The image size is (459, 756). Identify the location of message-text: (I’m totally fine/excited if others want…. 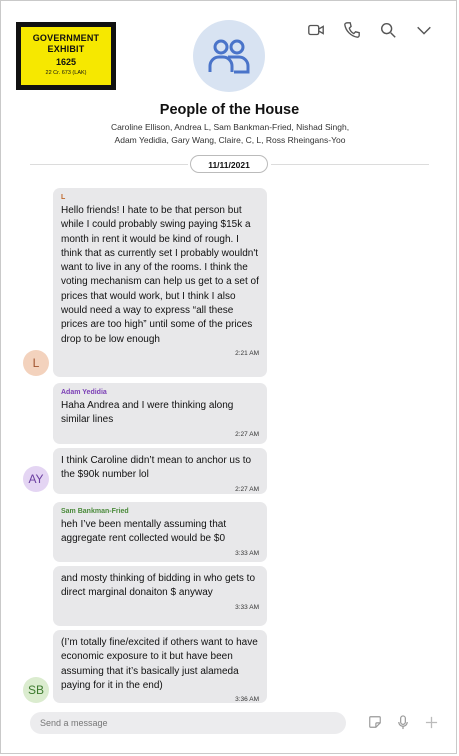
(159, 664).